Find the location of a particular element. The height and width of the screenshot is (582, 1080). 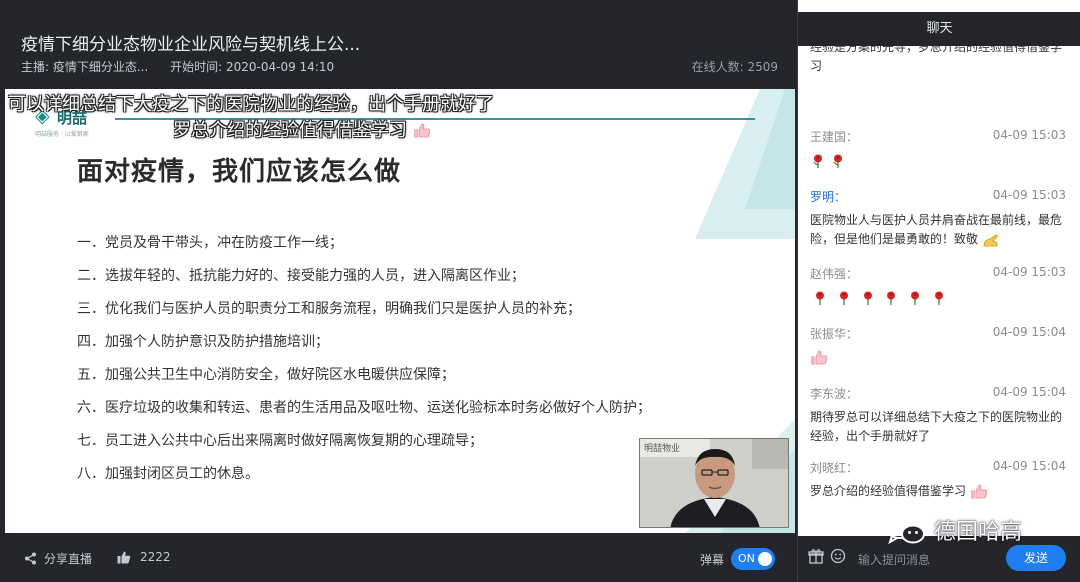

share-label: 分享直播 is located at coordinates (68, 559).